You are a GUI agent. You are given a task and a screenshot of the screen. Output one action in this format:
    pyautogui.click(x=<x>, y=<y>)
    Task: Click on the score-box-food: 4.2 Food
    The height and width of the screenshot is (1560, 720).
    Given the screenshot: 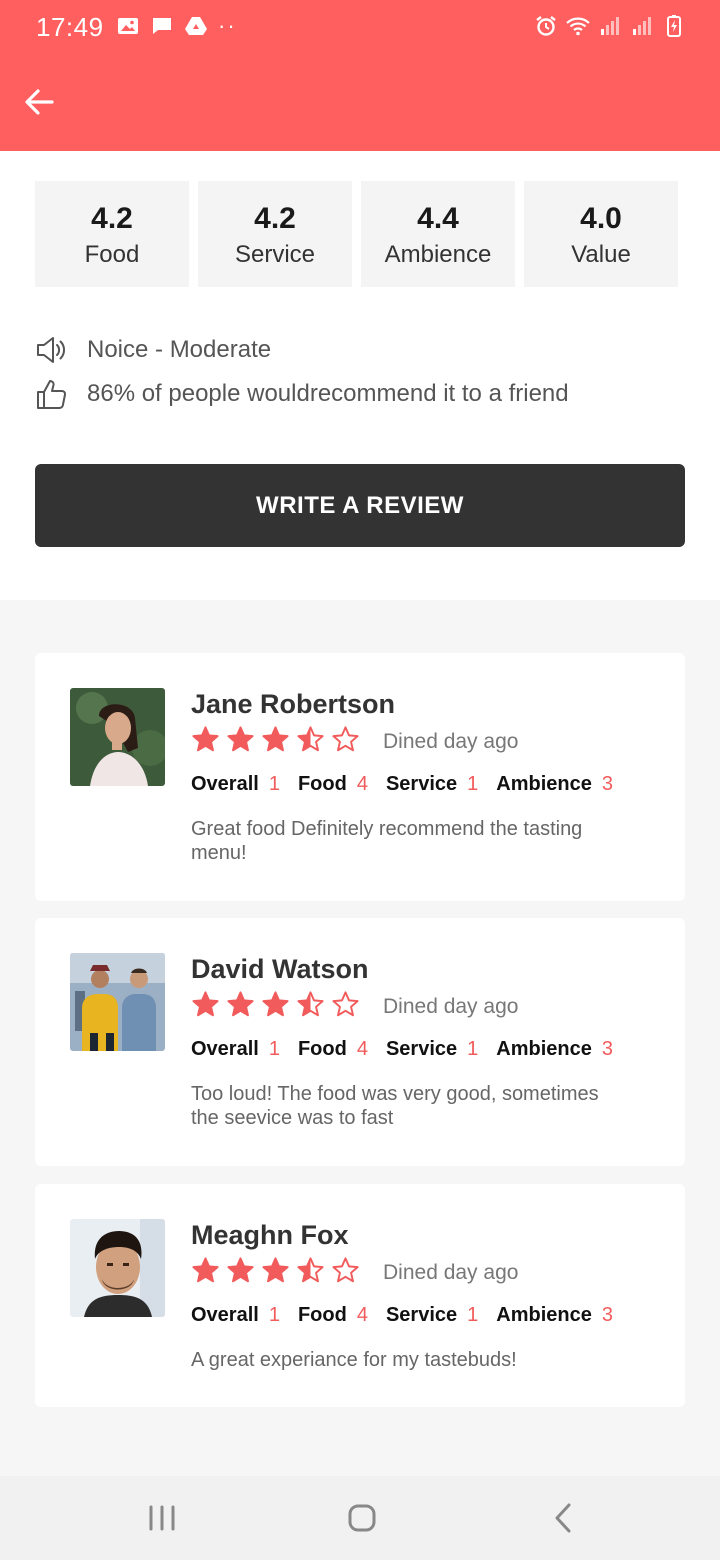 What is the action you would take?
    pyautogui.click(x=112, y=234)
    